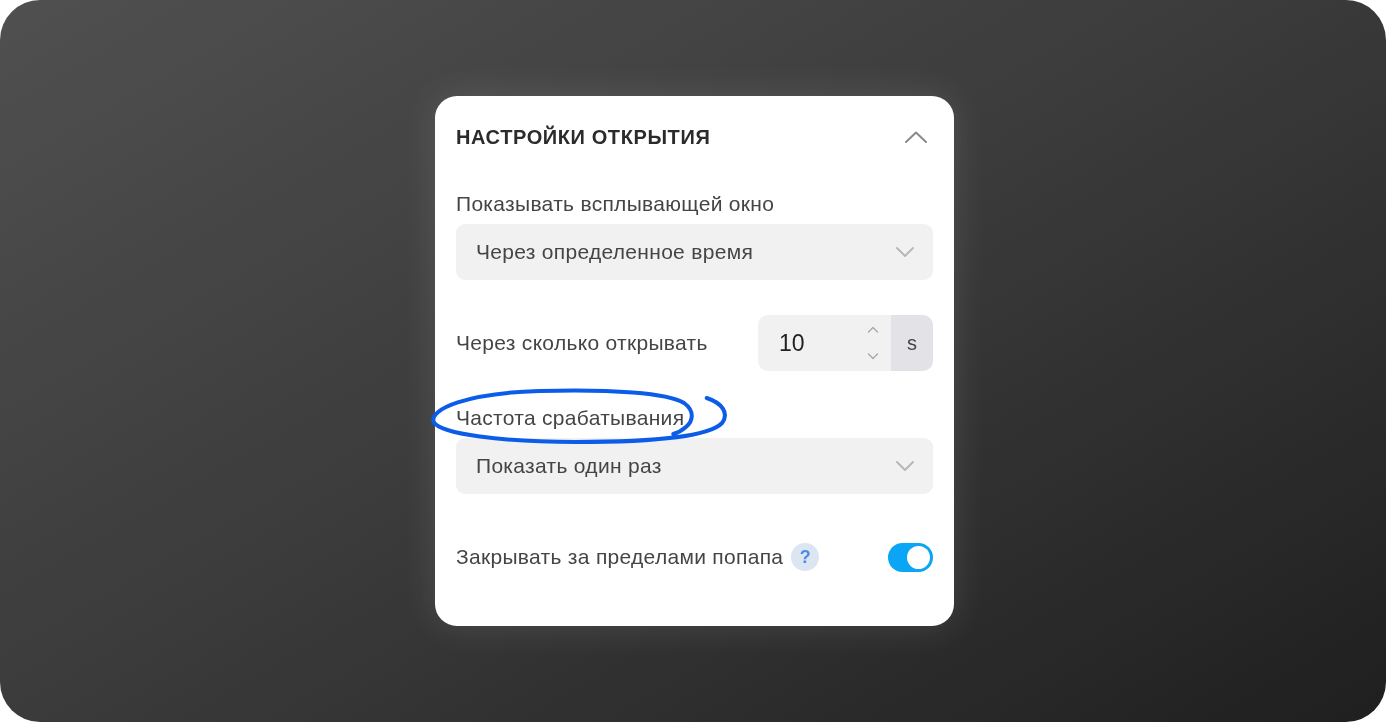 The width and height of the screenshot is (1386, 722). I want to click on dropdown: Показать один раз, so click(694, 466).